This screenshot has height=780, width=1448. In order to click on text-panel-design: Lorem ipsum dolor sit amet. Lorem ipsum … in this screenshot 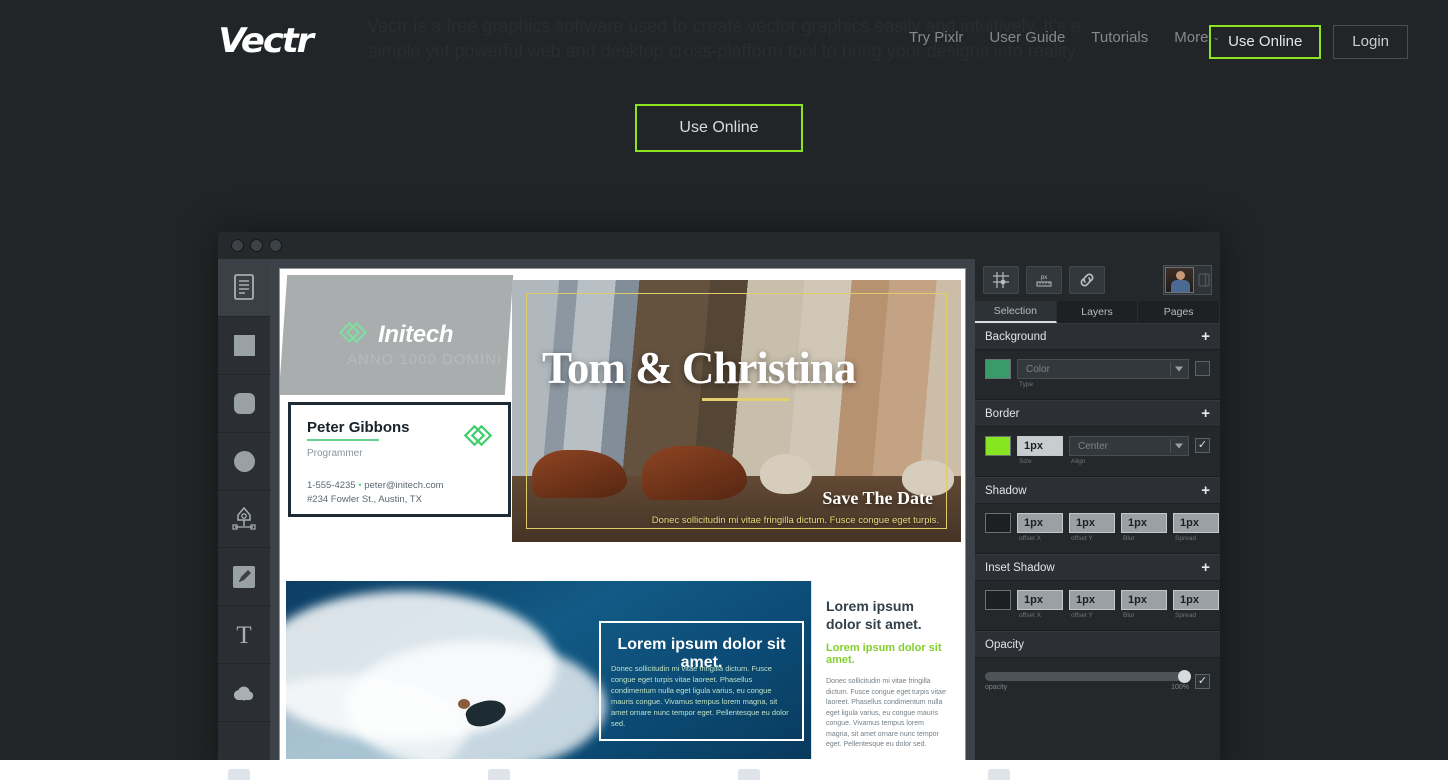, I will do `click(886, 680)`.